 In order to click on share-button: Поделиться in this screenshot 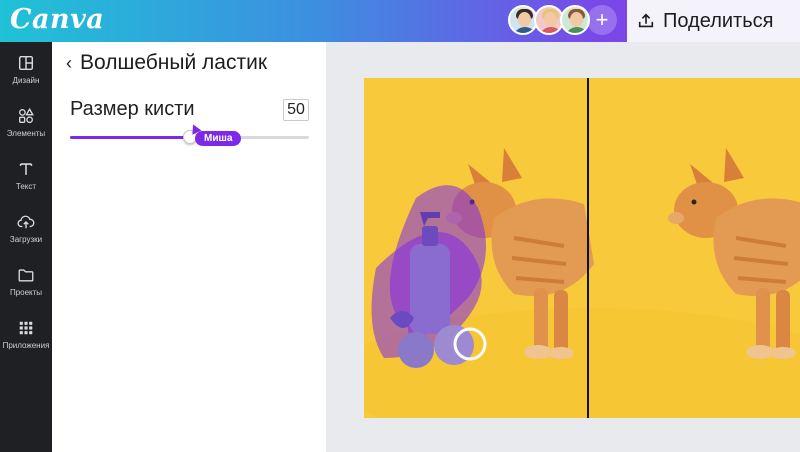, I will do `click(713, 21)`.